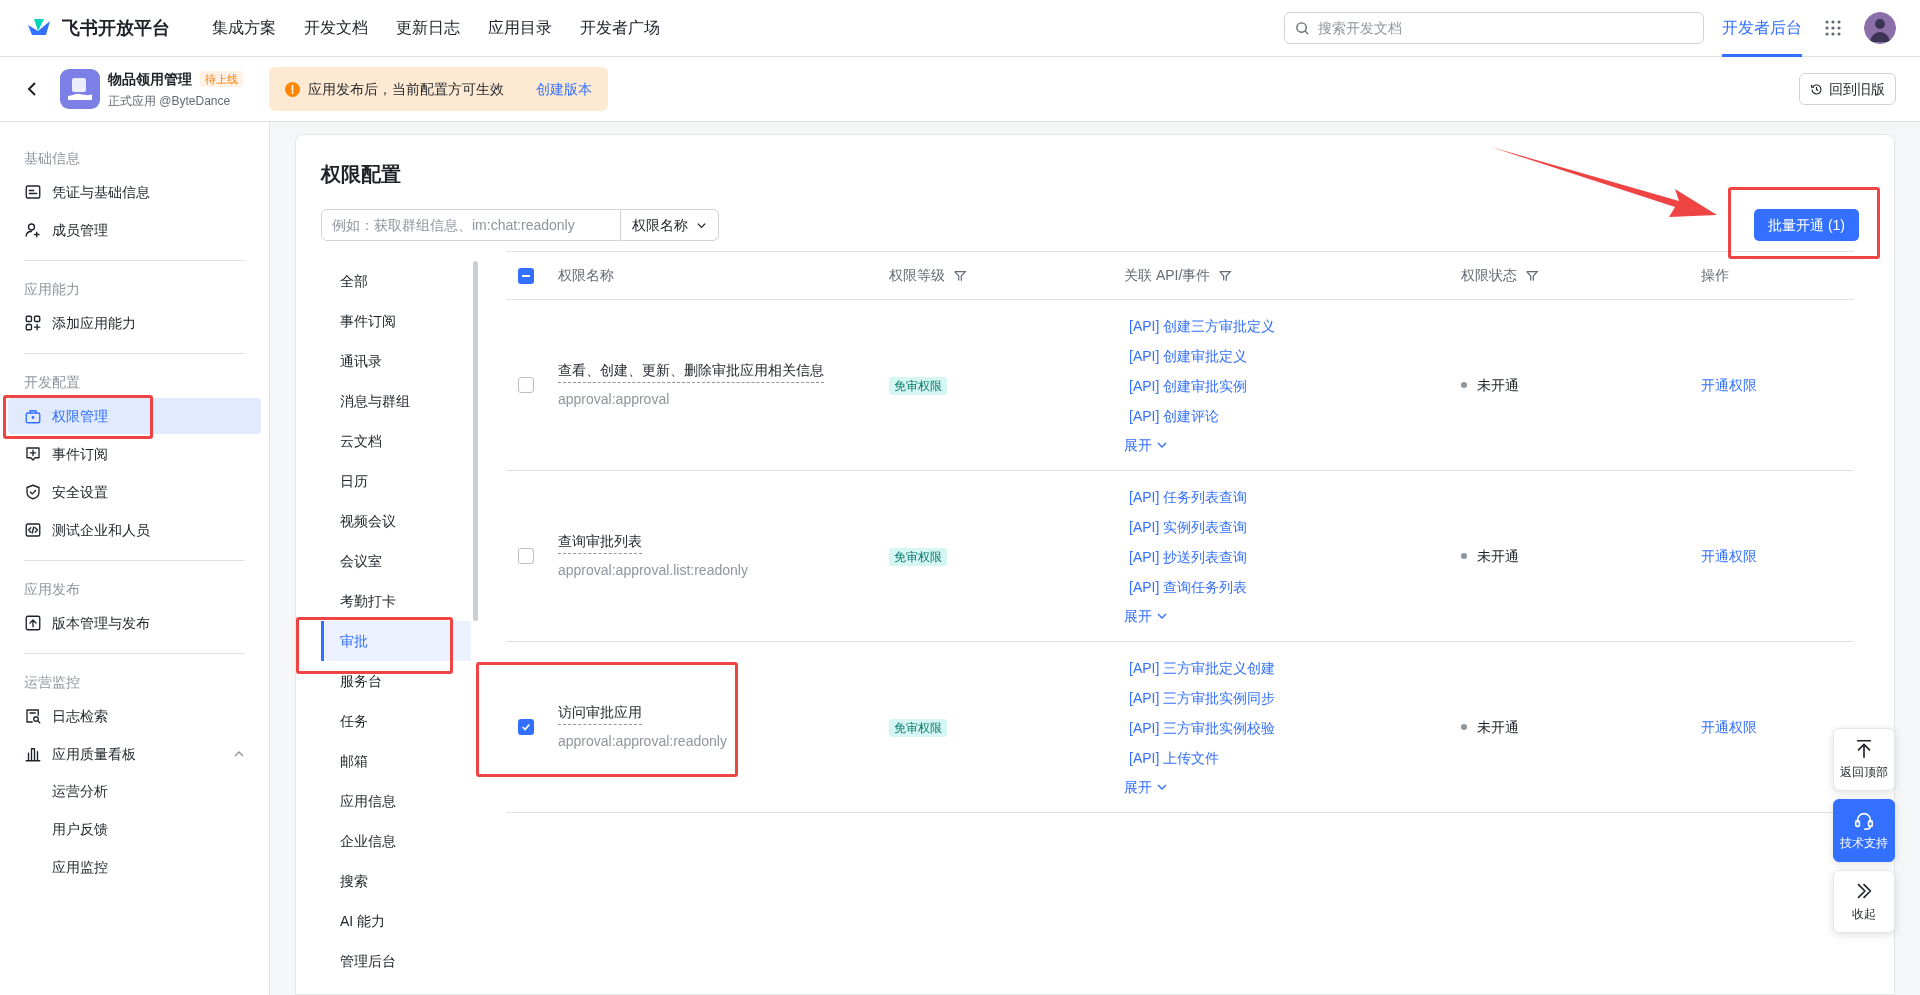 The width and height of the screenshot is (1920, 995). I want to click on brand-name: 飞书开放平台, so click(116, 28).